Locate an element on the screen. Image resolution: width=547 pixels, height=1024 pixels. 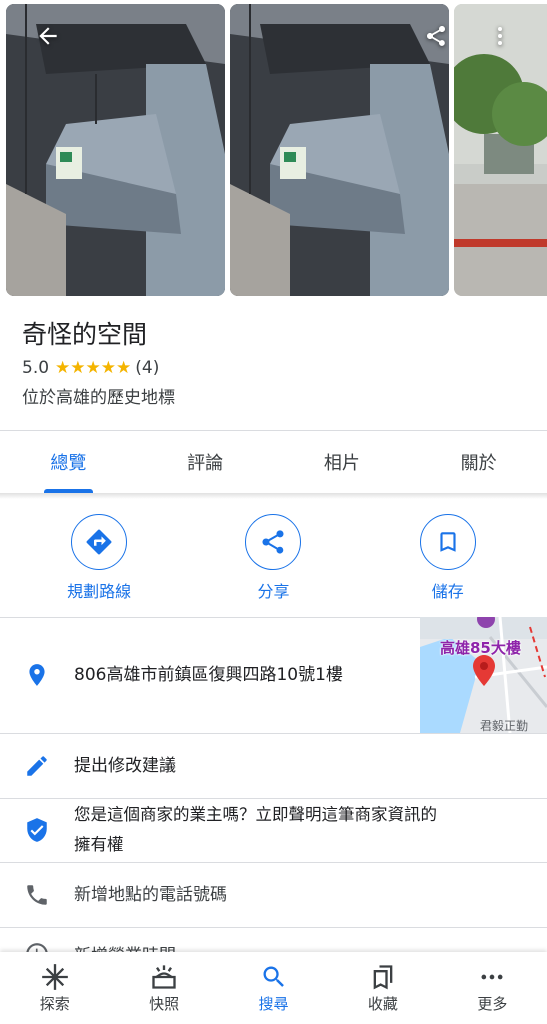
back-button is located at coordinates (48, 36).